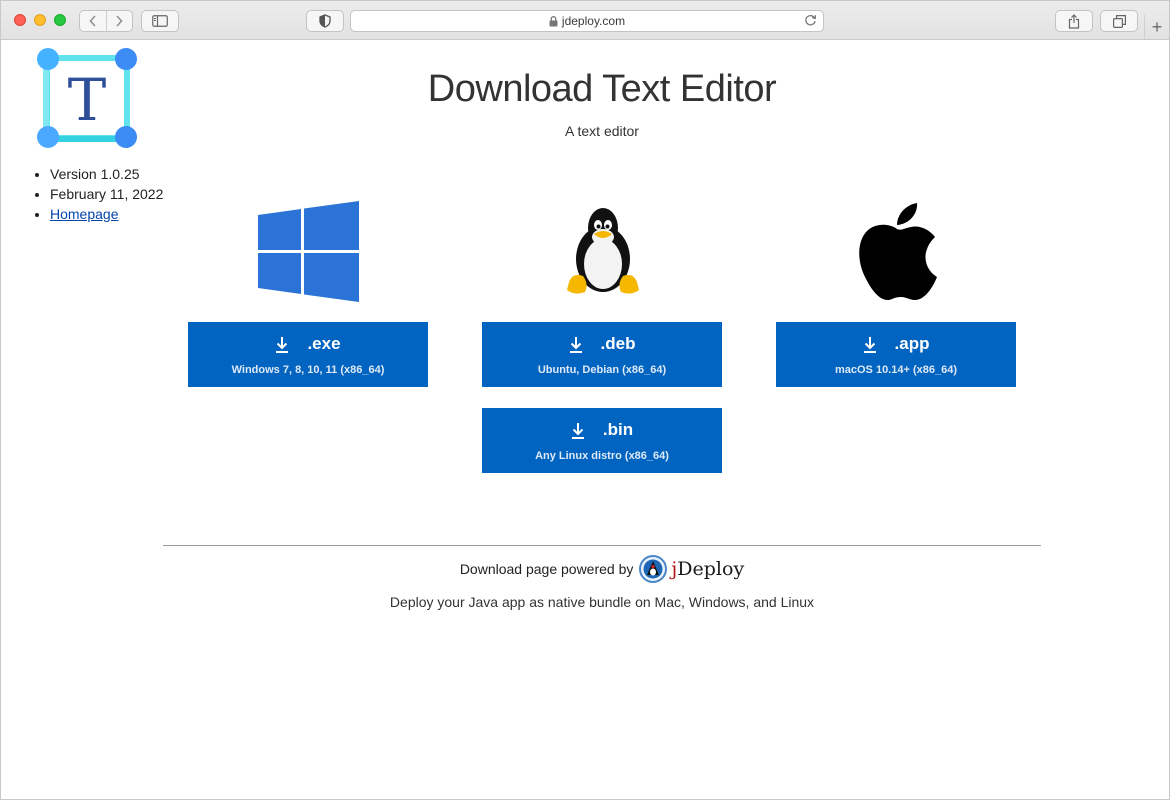 This screenshot has height=800, width=1170. I want to click on deb-extension-label: .deb, so click(618, 343).